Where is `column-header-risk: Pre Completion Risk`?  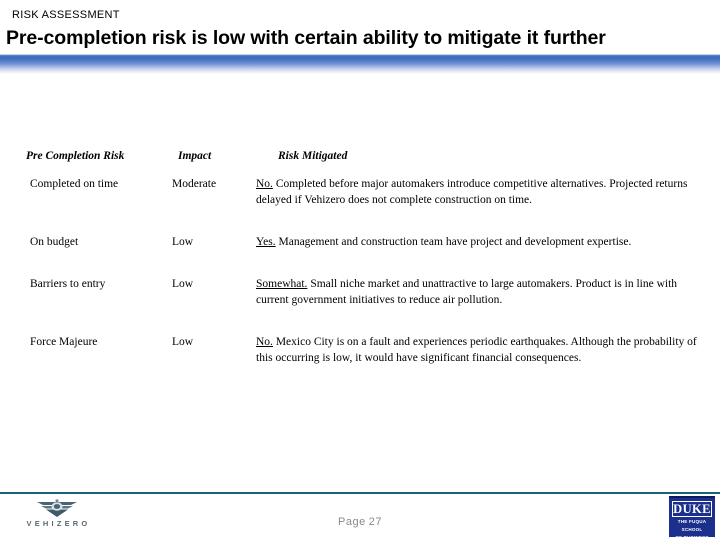 column-header-risk: Pre Completion Risk is located at coordinates (75, 156).